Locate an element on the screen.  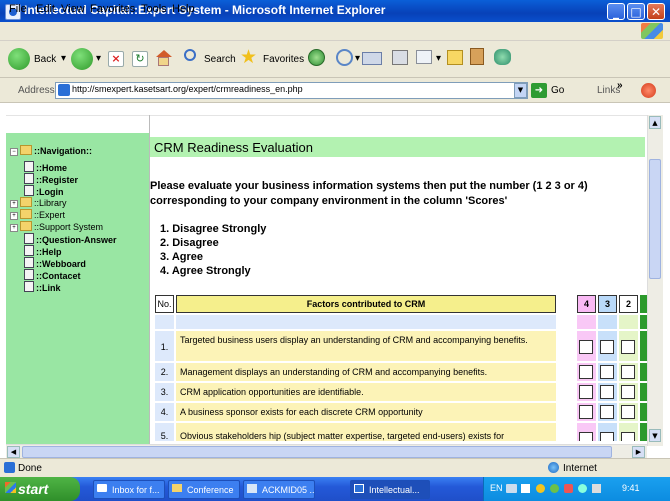
sidebar-item-home: ::Home is located at coordinates (45, 167).